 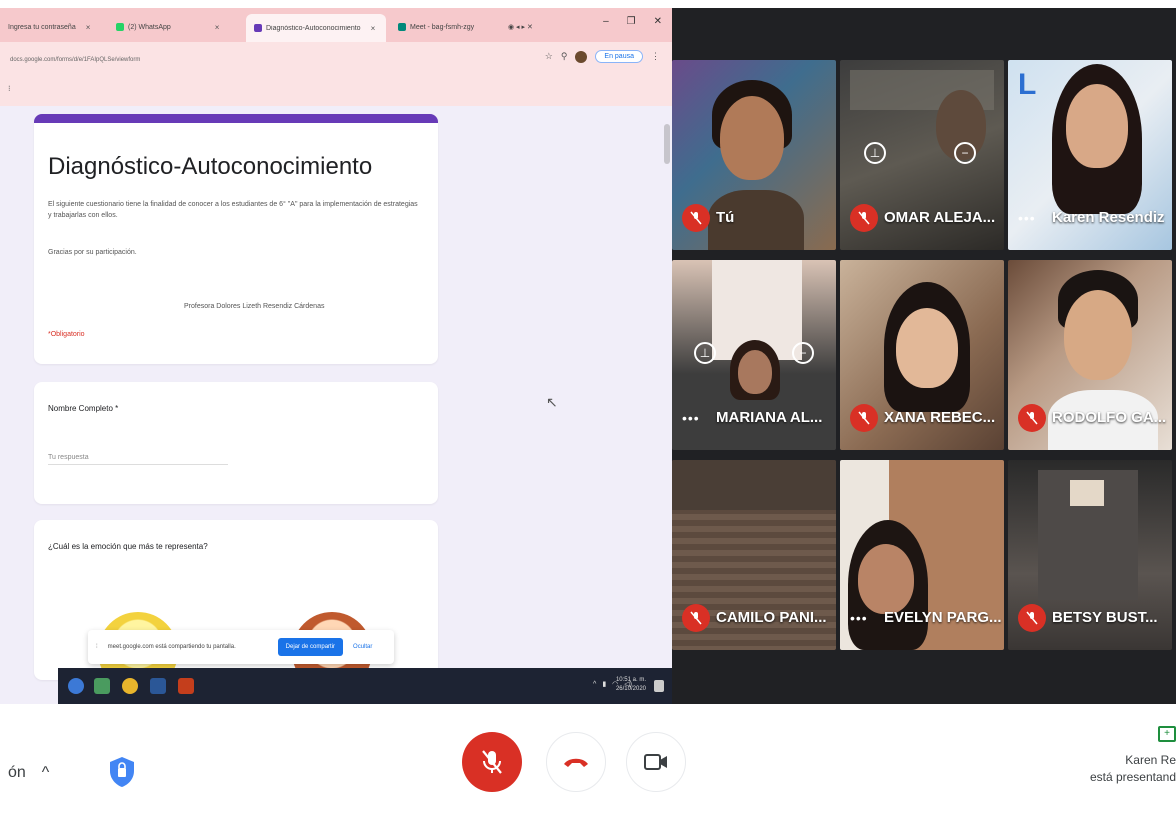 I want to click on word-icon, so click(x=158, y=686).